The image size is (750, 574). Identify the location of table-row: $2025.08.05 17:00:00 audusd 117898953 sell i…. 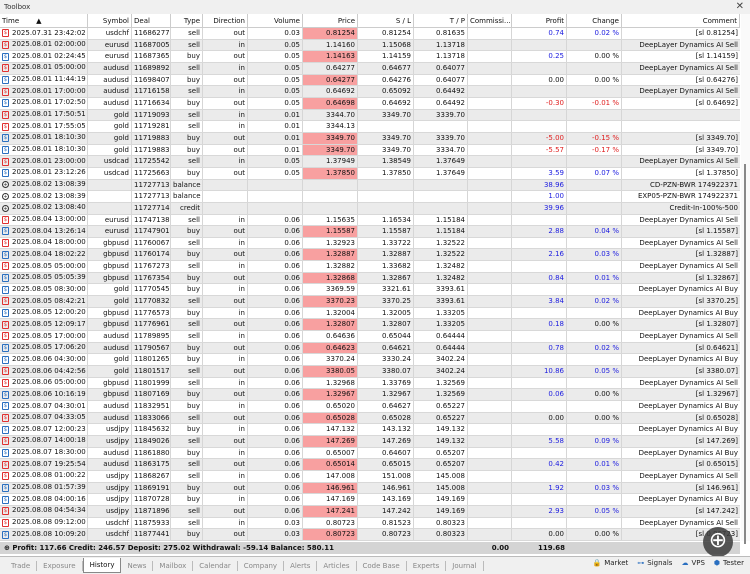
(370, 337).